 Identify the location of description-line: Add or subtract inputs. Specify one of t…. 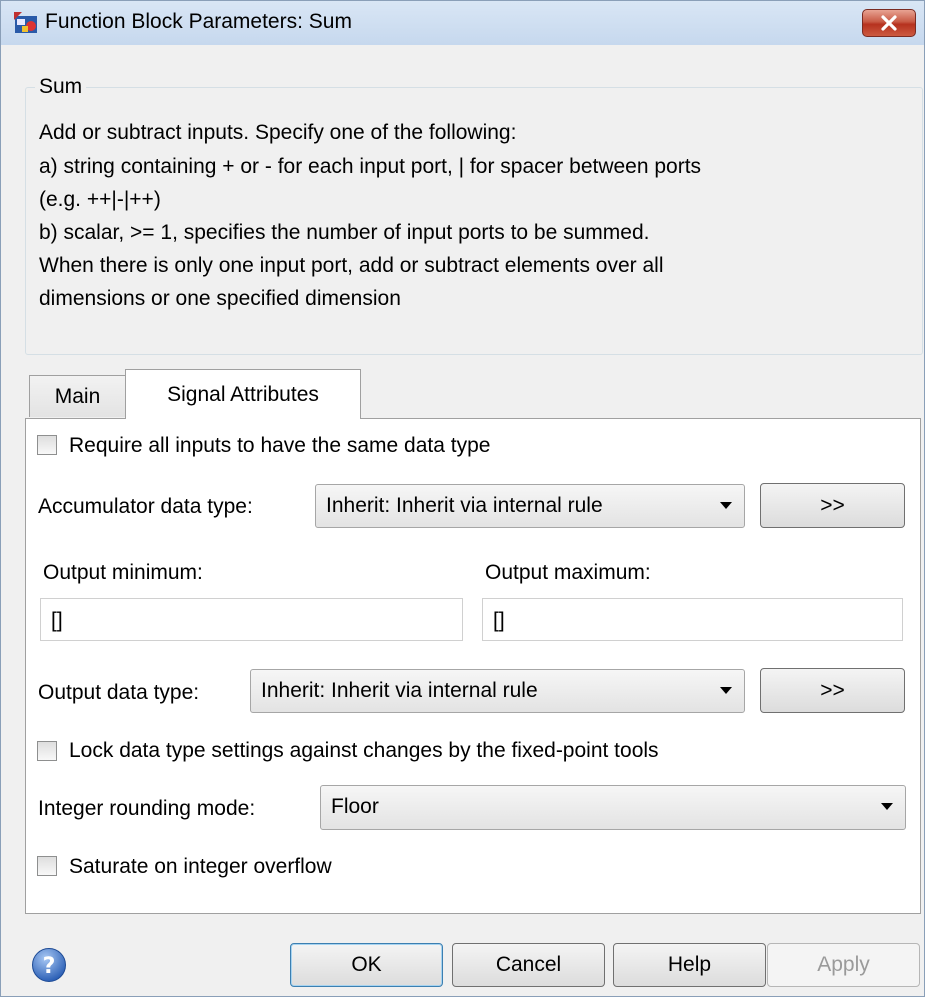
(278, 132).